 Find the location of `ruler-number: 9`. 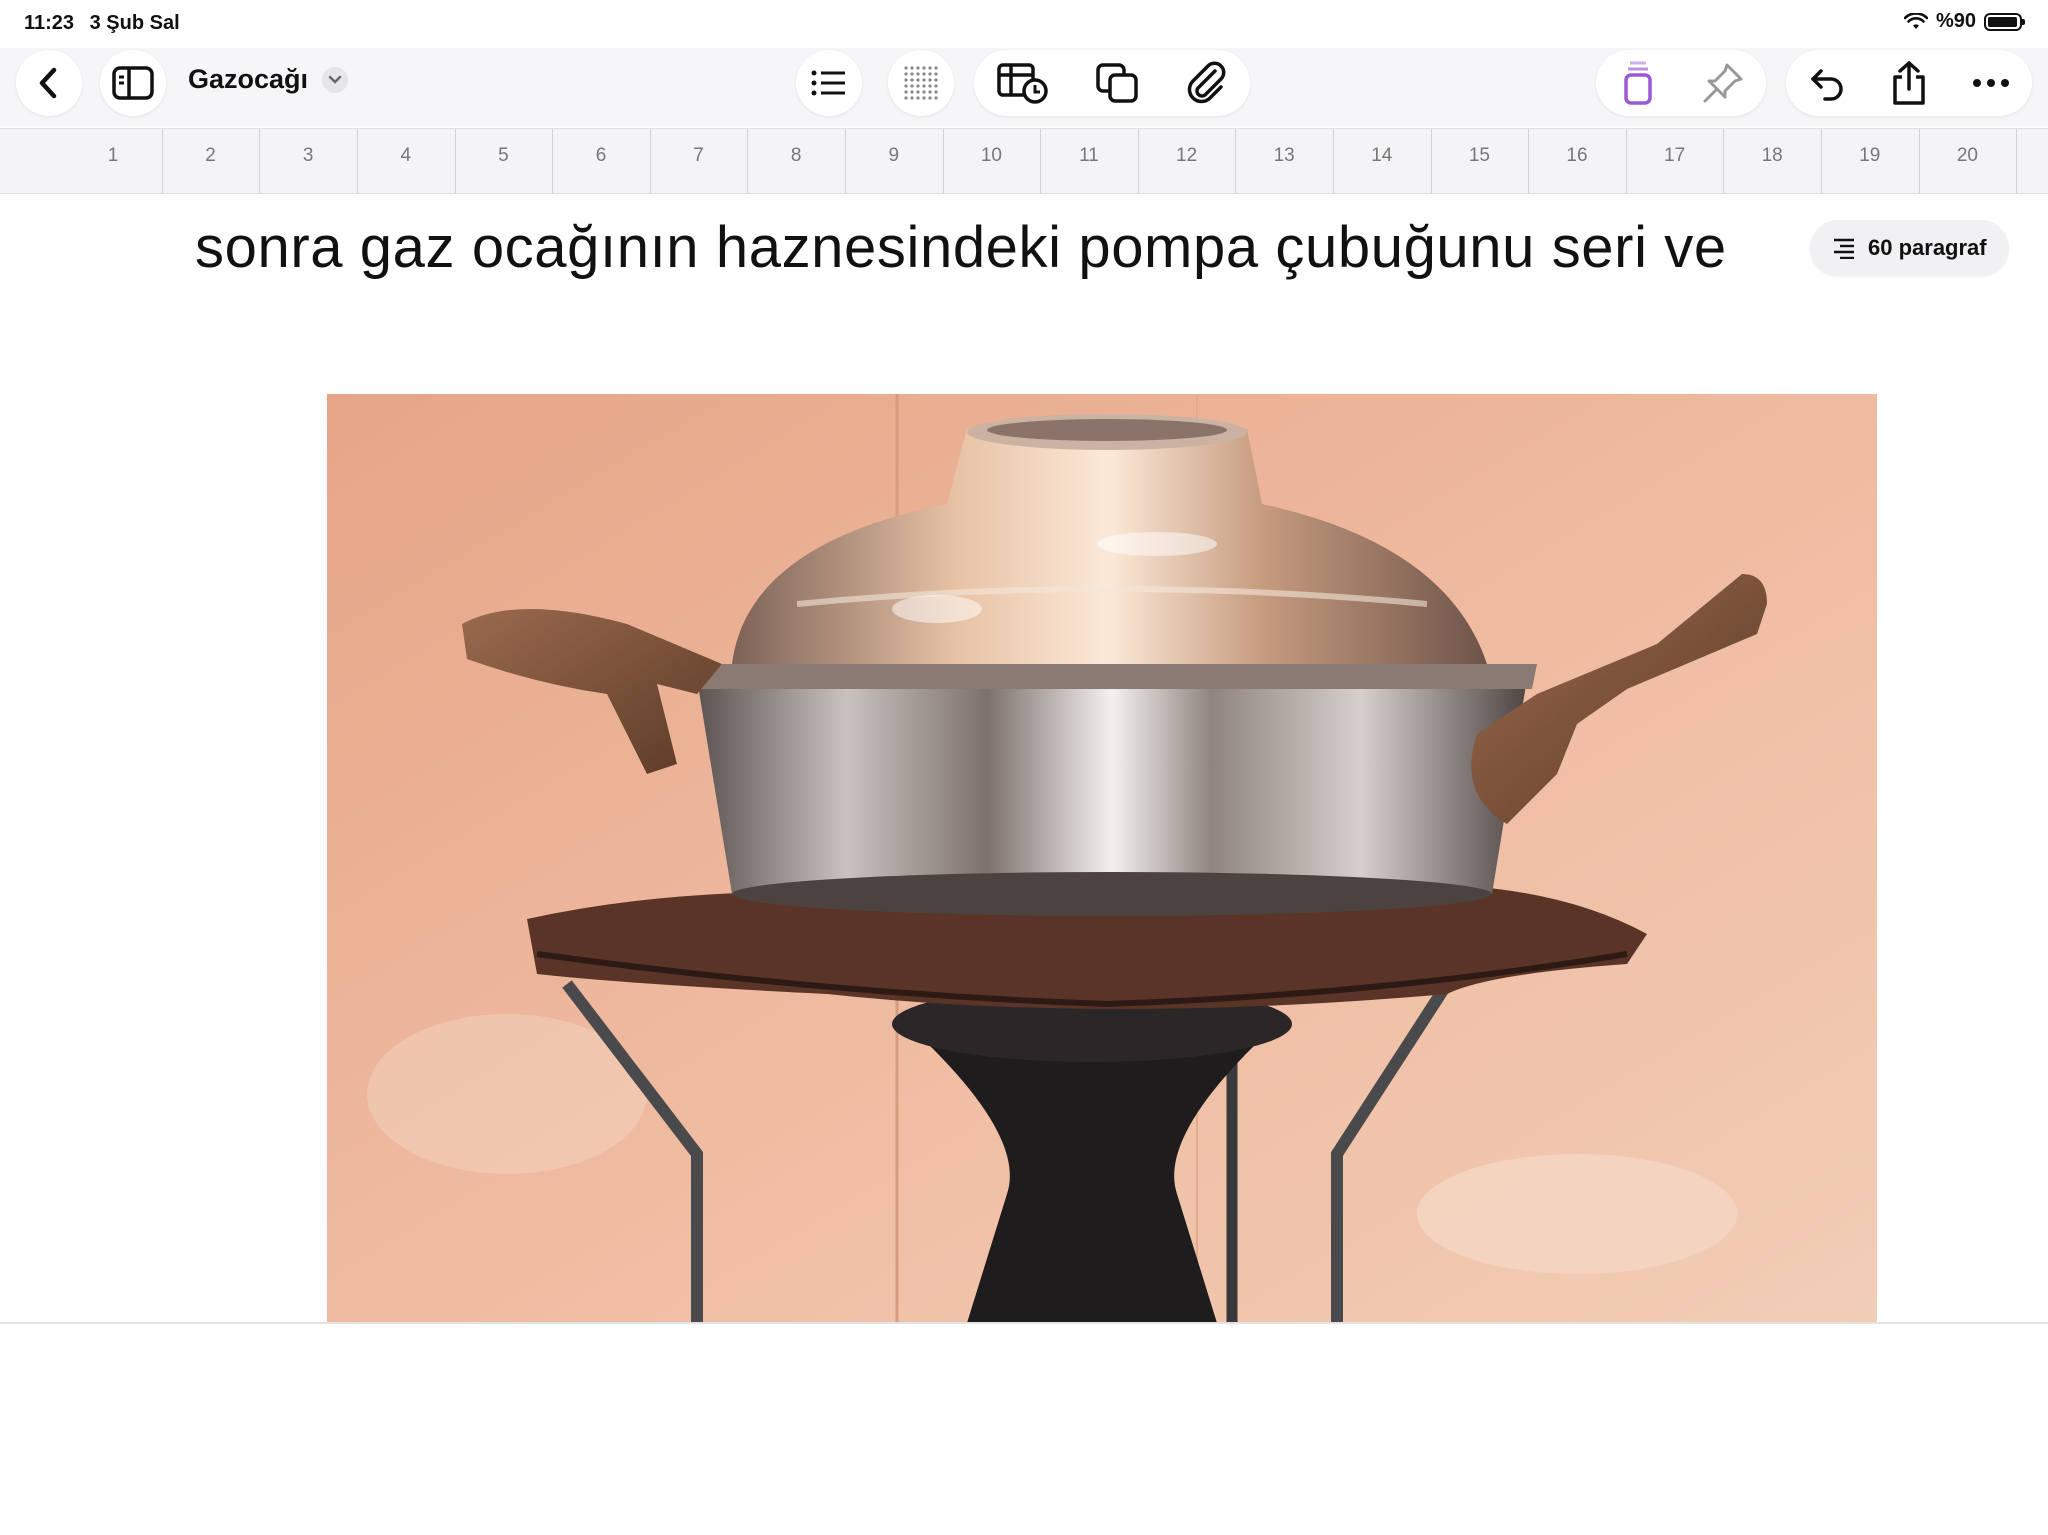

ruler-number: 9 is located at coordinates (894, 155).